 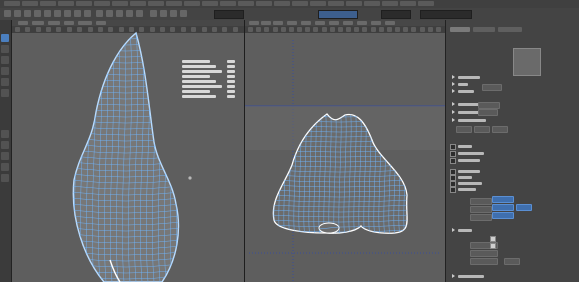 What do you see at coordinates (5, 167) in the screenshot?
I see `layout-outliner-icon` at bounding box center [5, 167].